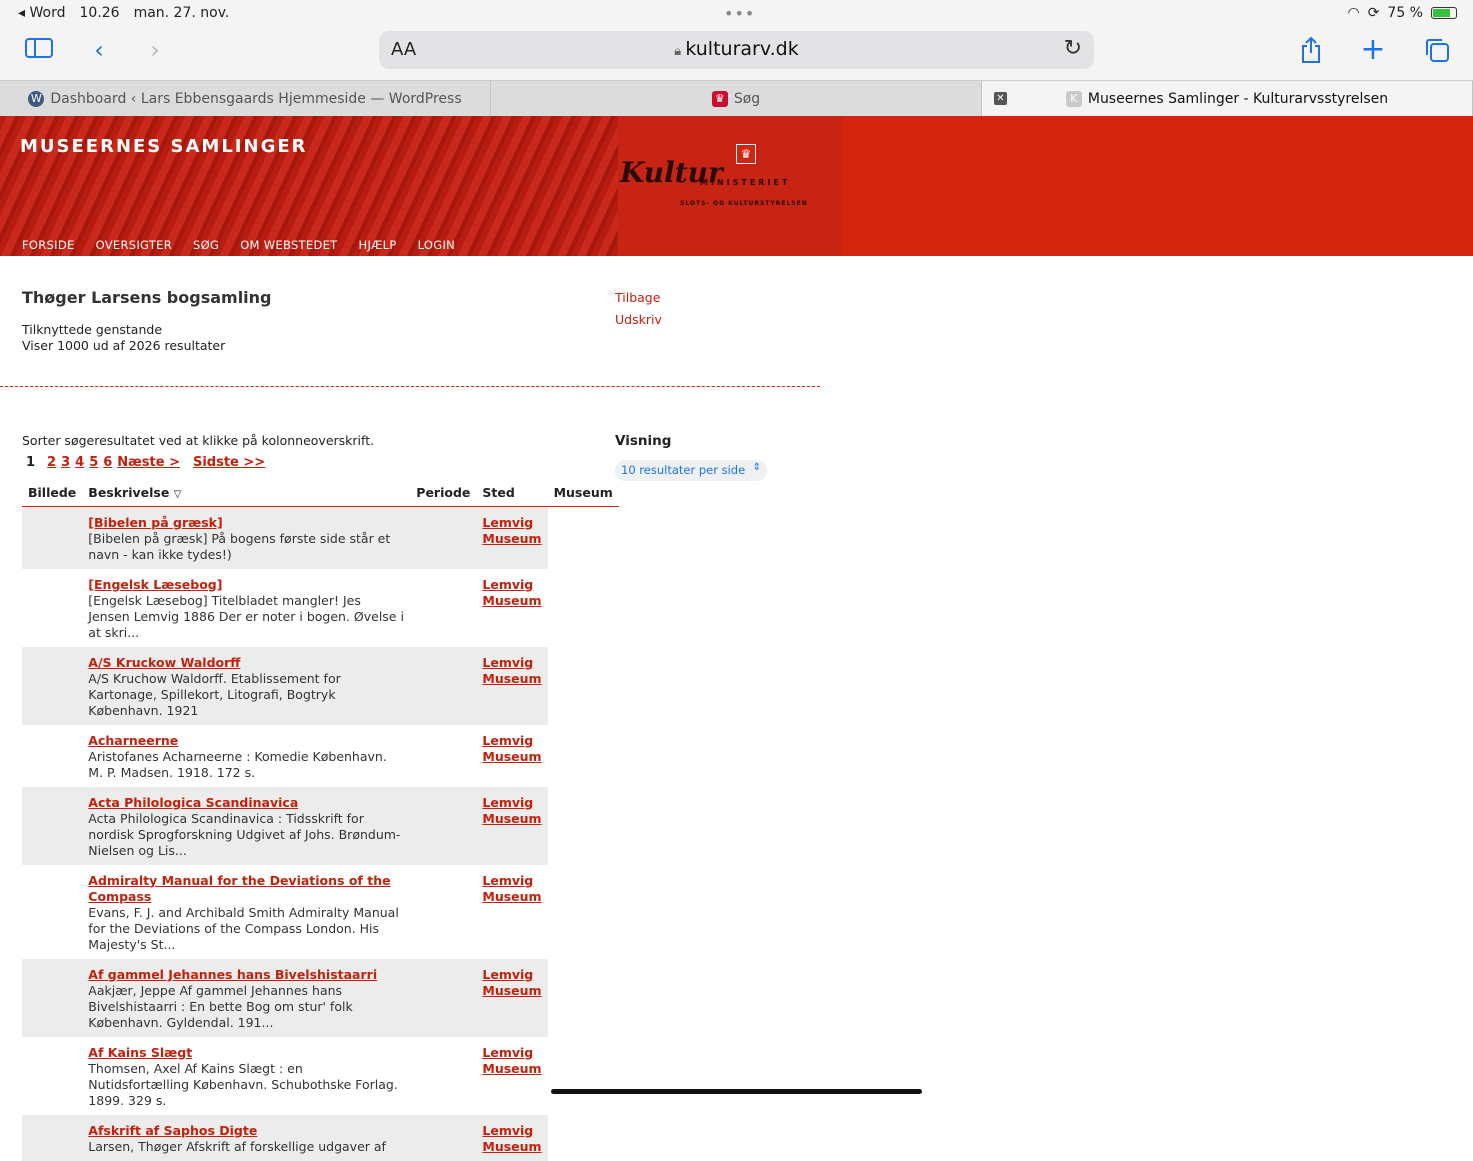 The image size is (1473, 1161). Describe the element at coordinates (99, 13) in the screenshot. I see `clock: 10.26` at that location.